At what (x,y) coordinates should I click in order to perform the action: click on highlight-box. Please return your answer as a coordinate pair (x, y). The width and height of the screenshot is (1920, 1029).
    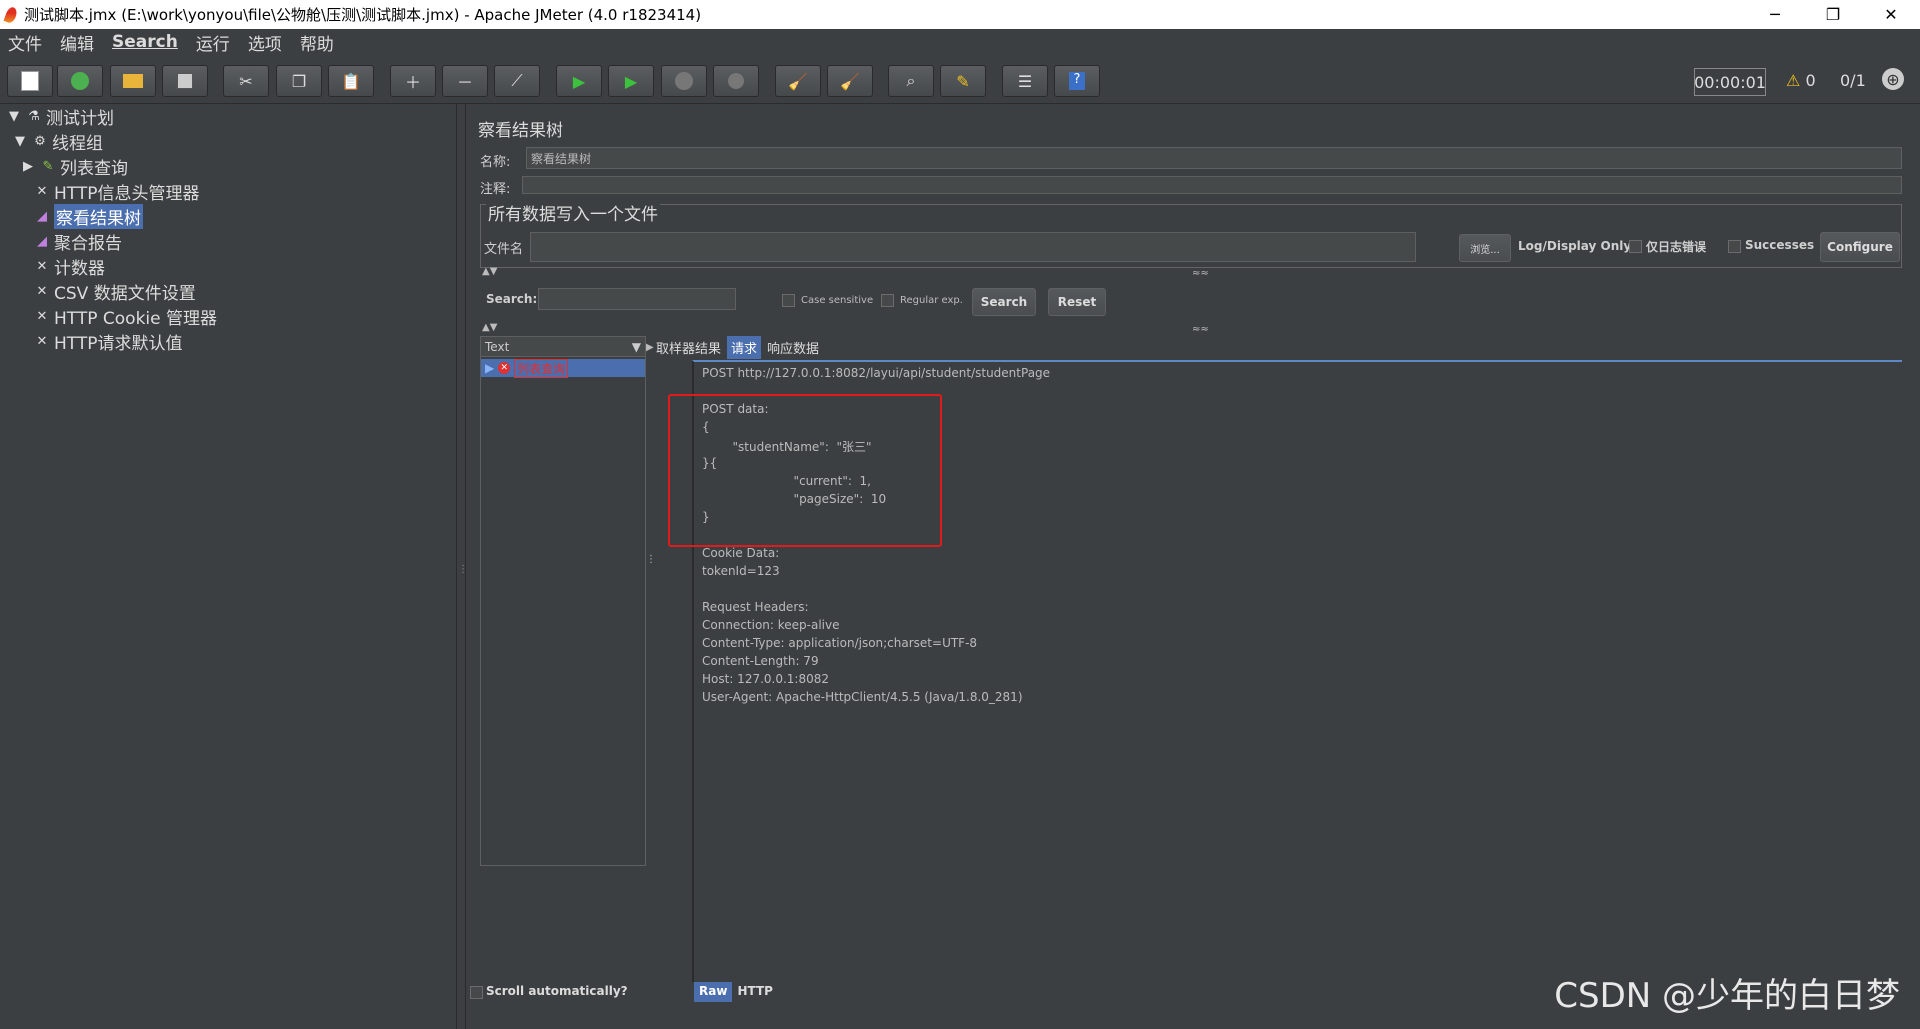
    Looking at the image, I should click on (805, 470).